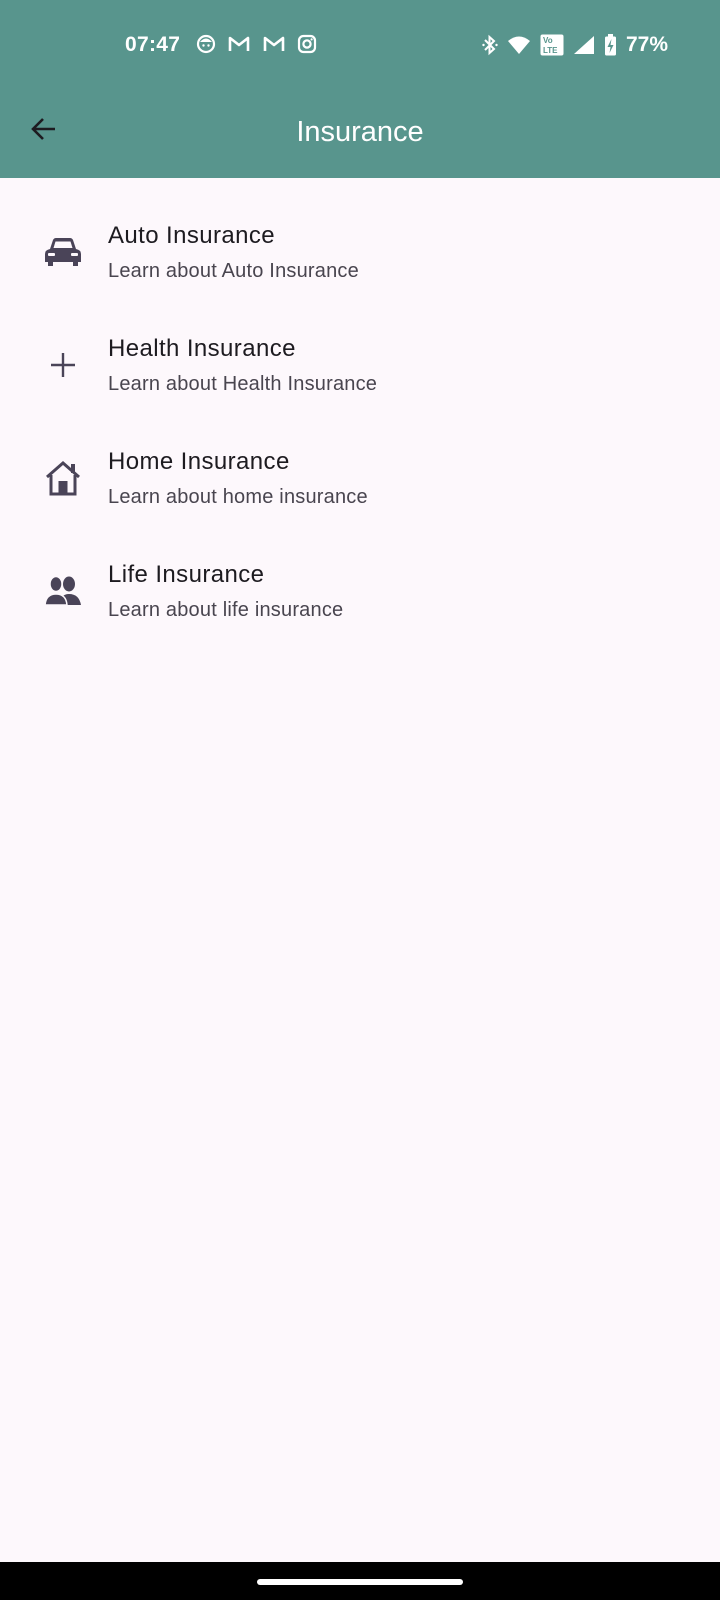 This screenshot has height=1600, width=720. I want to click on system-status-icons: Vo LTE 77%, so click(575, 45).